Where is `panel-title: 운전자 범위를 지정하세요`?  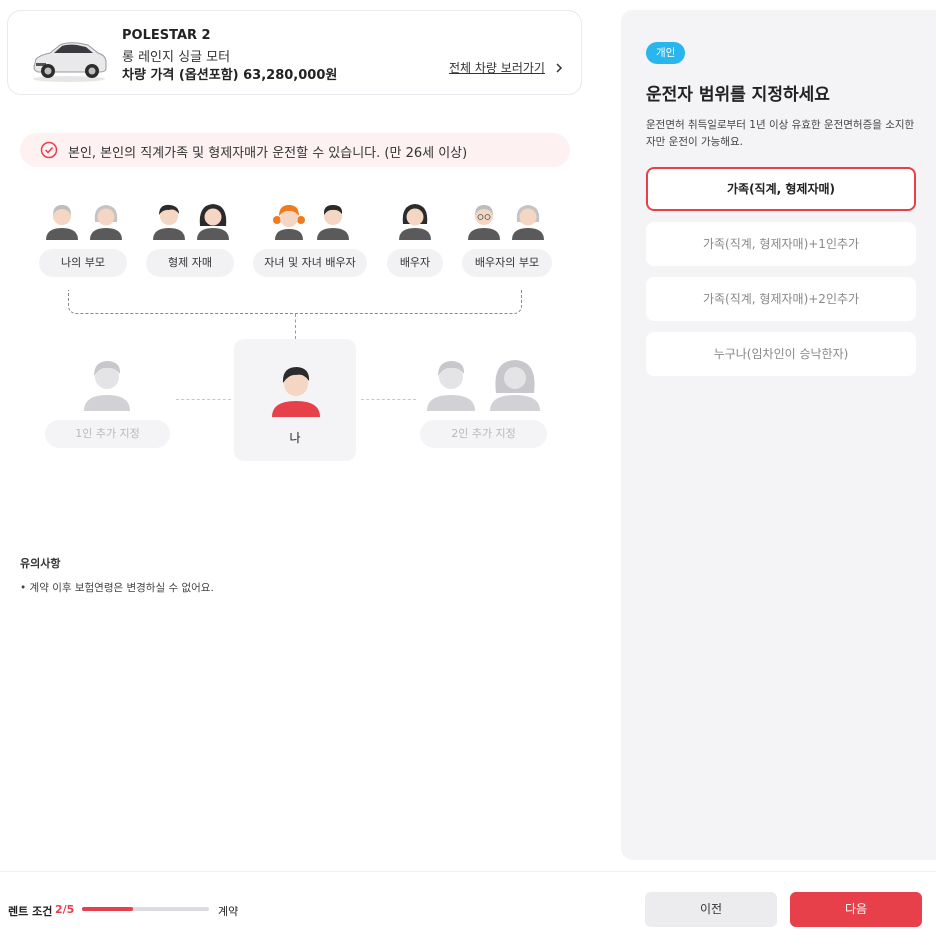 panel-title: 운전자 범위를 지정하세요 is located at coordinates (738, 95).